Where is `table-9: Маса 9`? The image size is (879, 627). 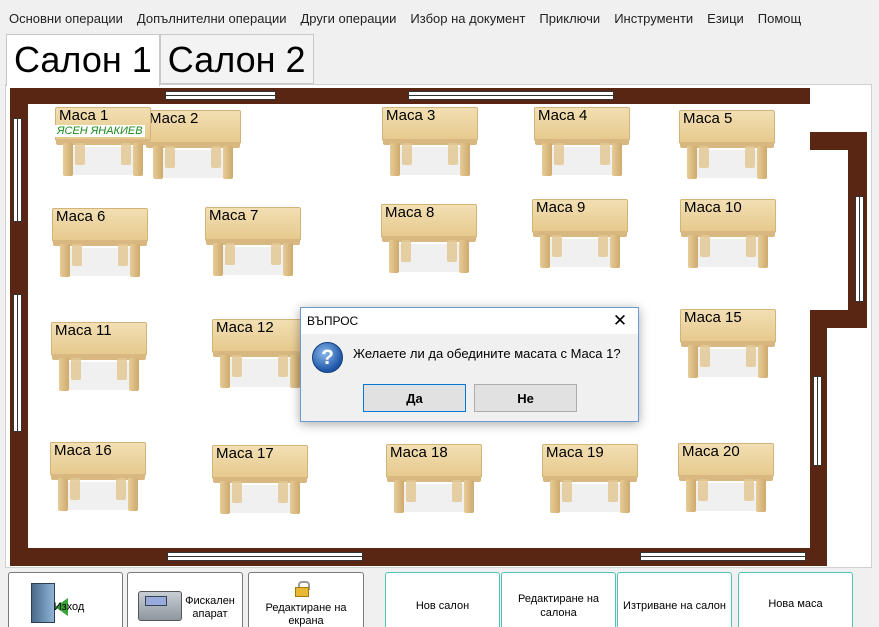 table-9: Маса 9 is located at coordinates (580, 235).